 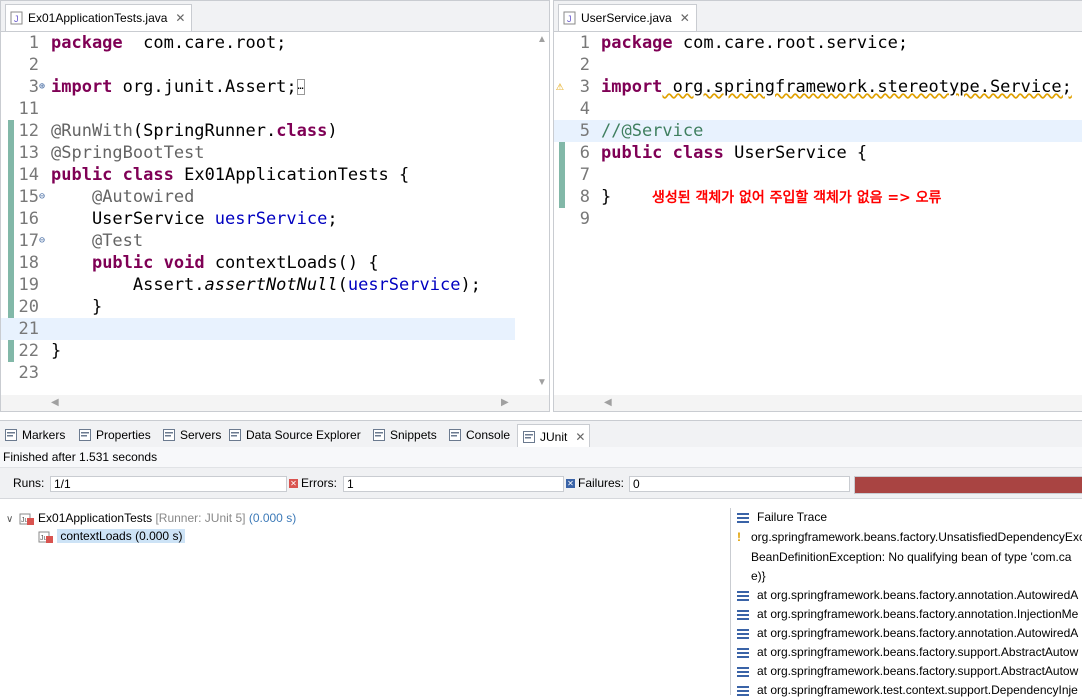 What do you see at coordinates (743, 614) in the screenshot?
I see `stack-frame-icon` at bounding box center [743, 614].